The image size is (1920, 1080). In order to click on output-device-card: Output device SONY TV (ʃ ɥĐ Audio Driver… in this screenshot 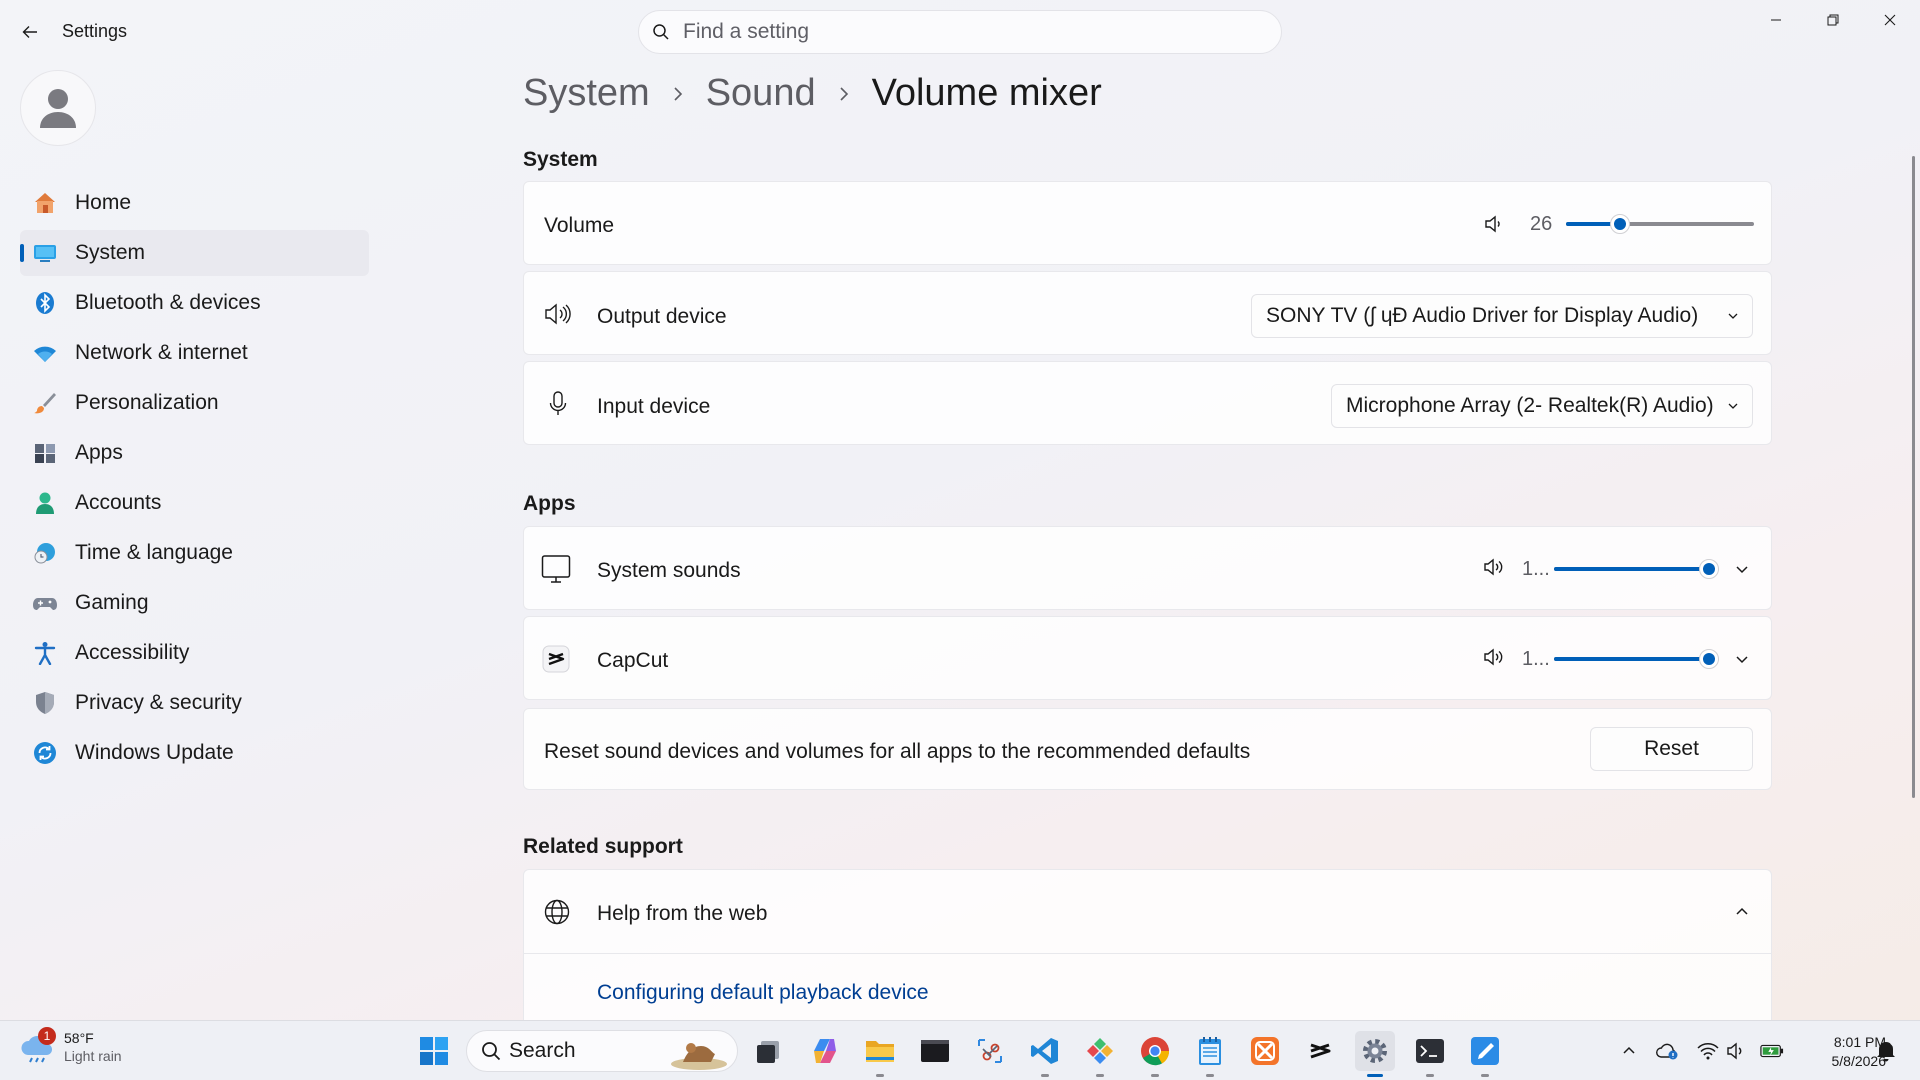, I will do `click(1147, 313)`.